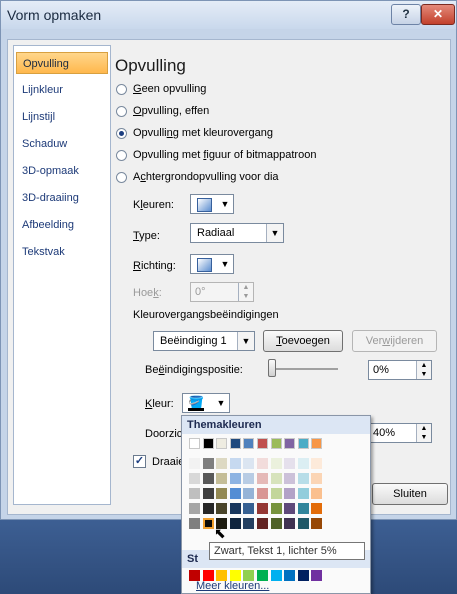 The height and width of the screenshot is (594, 457). I want to click on position-slider-thumb, so click(272, 368).